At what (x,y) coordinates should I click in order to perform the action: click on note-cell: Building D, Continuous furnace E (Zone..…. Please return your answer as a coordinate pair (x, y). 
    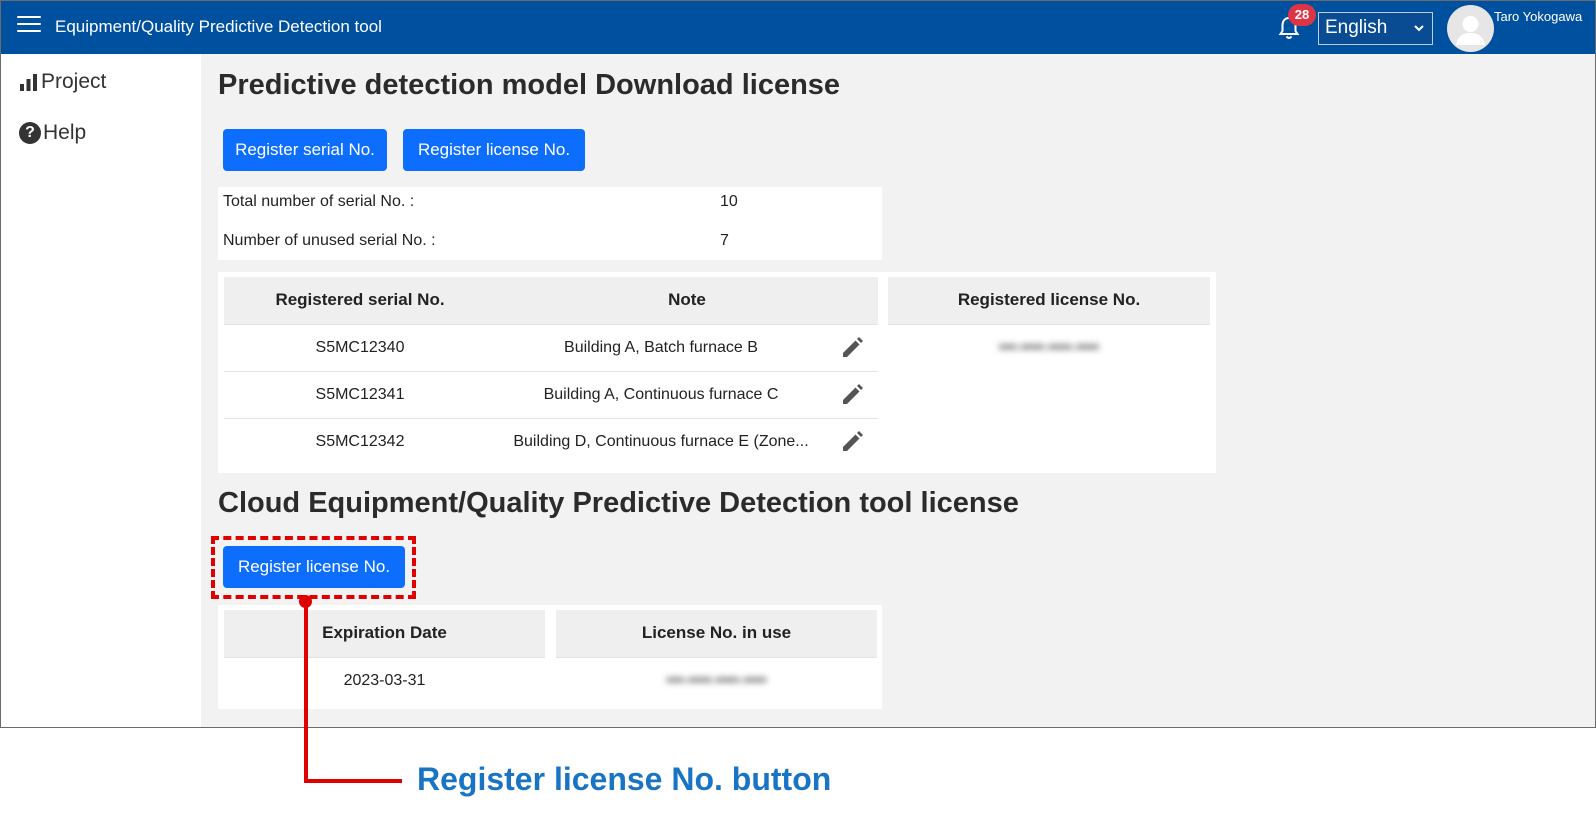
    Looking at the image, I should click on (661, 441).